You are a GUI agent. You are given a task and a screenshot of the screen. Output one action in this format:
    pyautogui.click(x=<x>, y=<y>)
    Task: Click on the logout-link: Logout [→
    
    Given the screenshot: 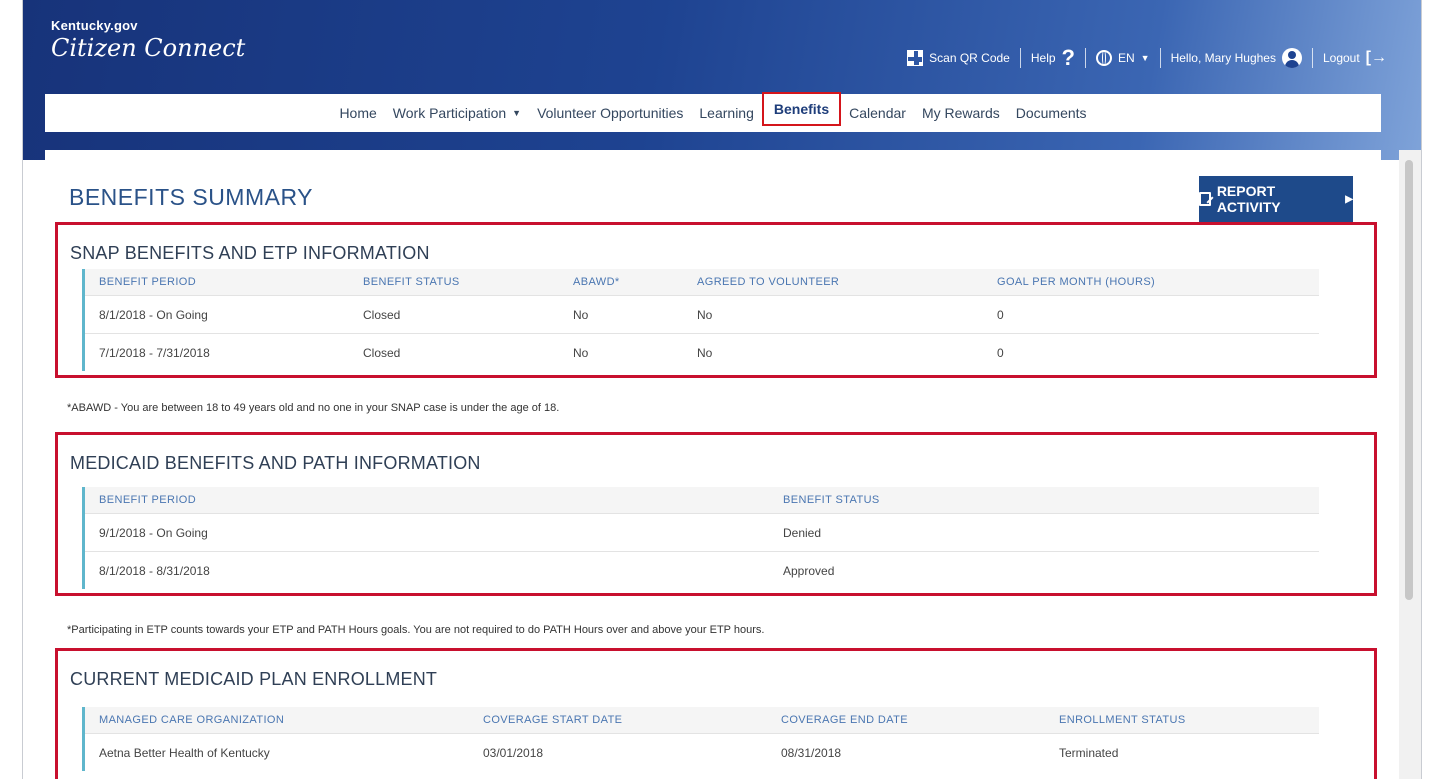 What is the action you would take?
    pyautogui.click(x=1355, y=58)
    